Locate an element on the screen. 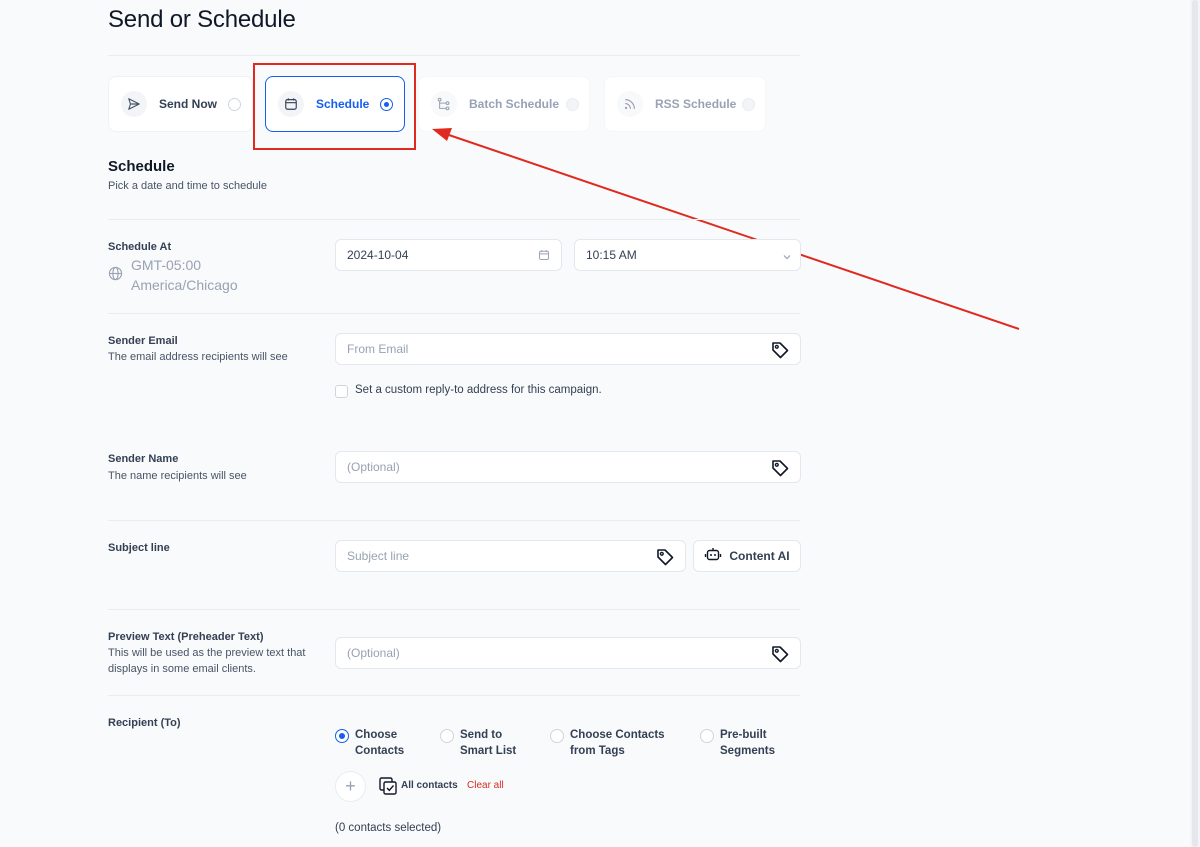 The height and width of the screenshot is (847, 1200). option-line: Segments is located at coordinates (747, 751).